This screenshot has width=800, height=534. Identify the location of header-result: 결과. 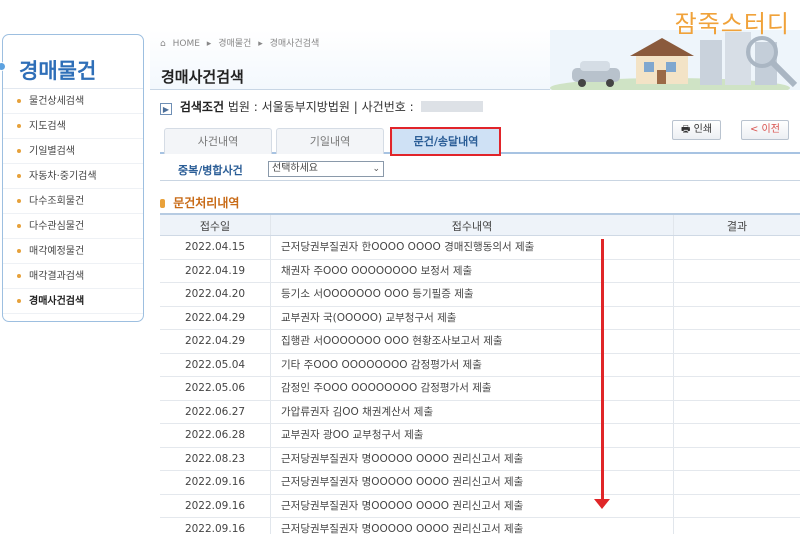
(736, 225).